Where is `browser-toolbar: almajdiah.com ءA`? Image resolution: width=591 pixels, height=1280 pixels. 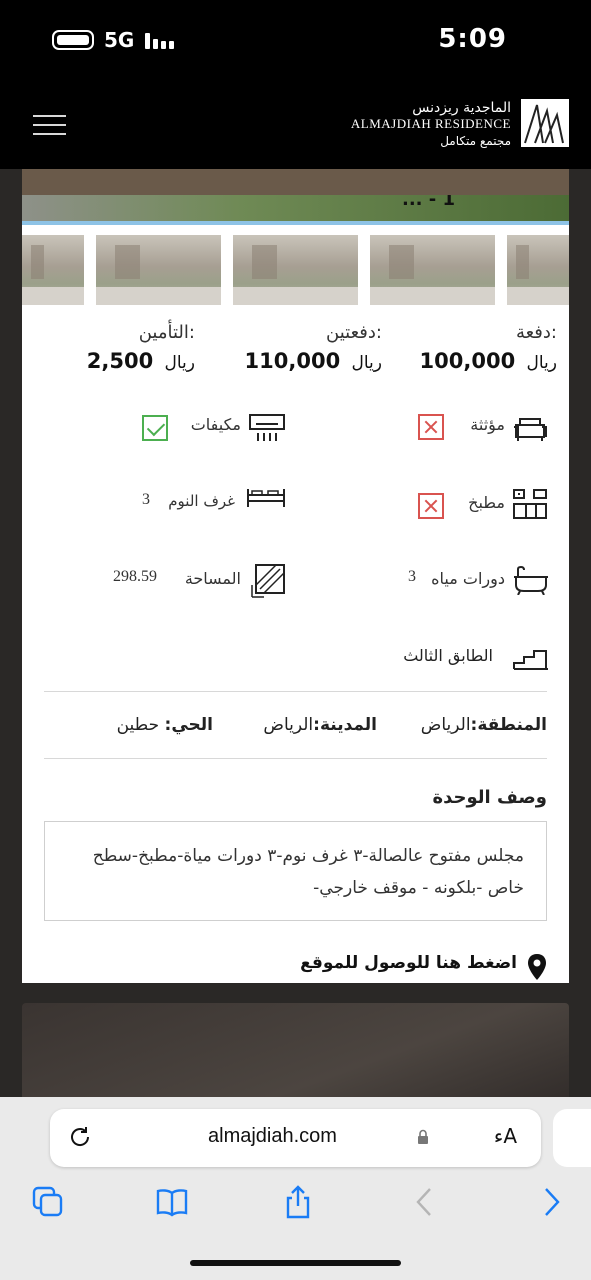 browser-toolbar: almajdiah.com ءA is located at coordinates (295, 1188).